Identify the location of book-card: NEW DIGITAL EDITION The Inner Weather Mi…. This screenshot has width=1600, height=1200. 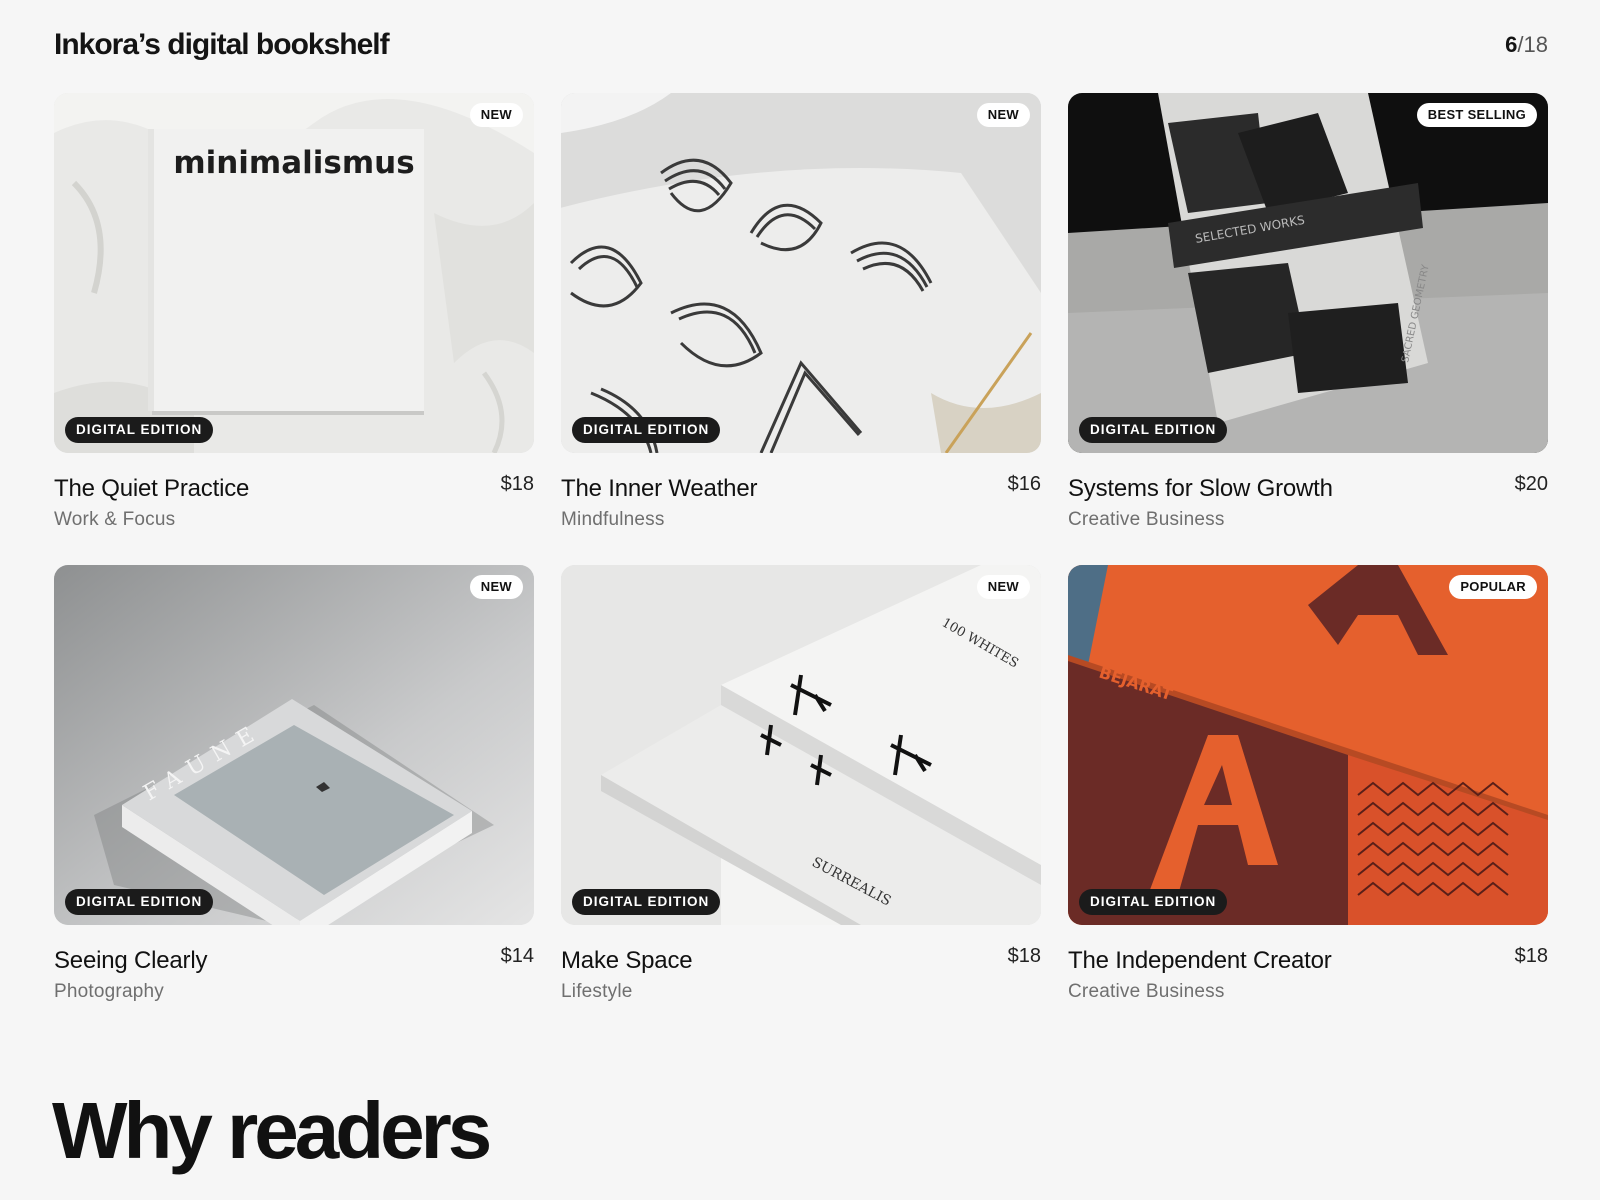
(801, 317).